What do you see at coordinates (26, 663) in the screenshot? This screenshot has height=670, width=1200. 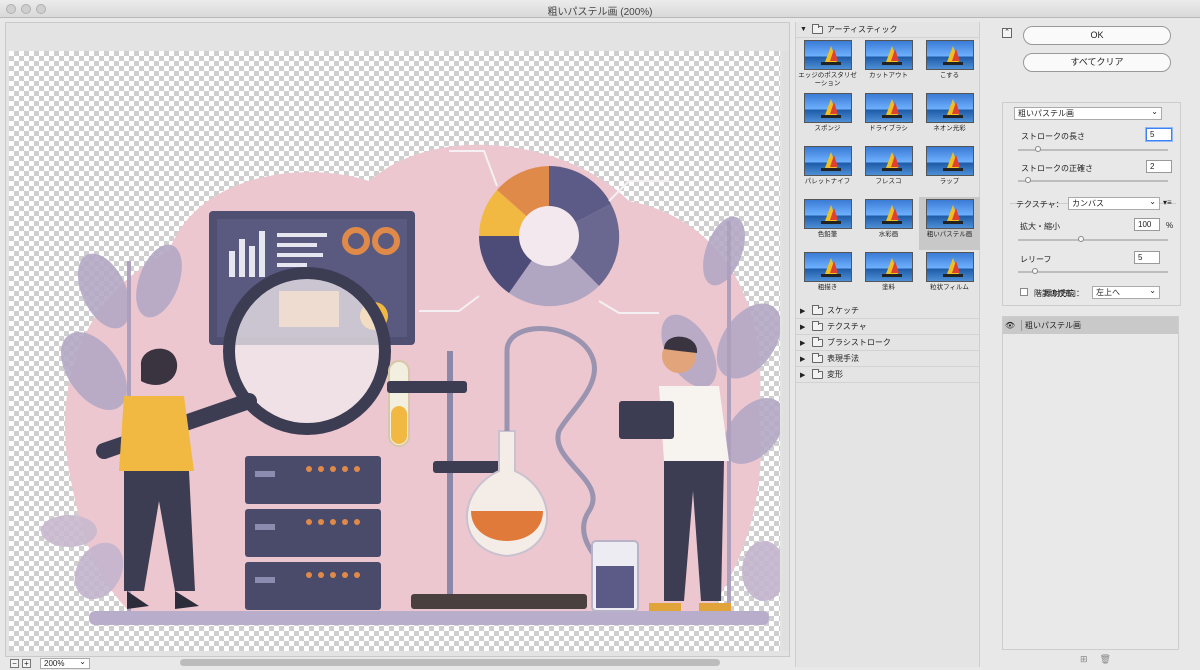 I see `zoom-in-button: +` at bounding box center [26, 663].